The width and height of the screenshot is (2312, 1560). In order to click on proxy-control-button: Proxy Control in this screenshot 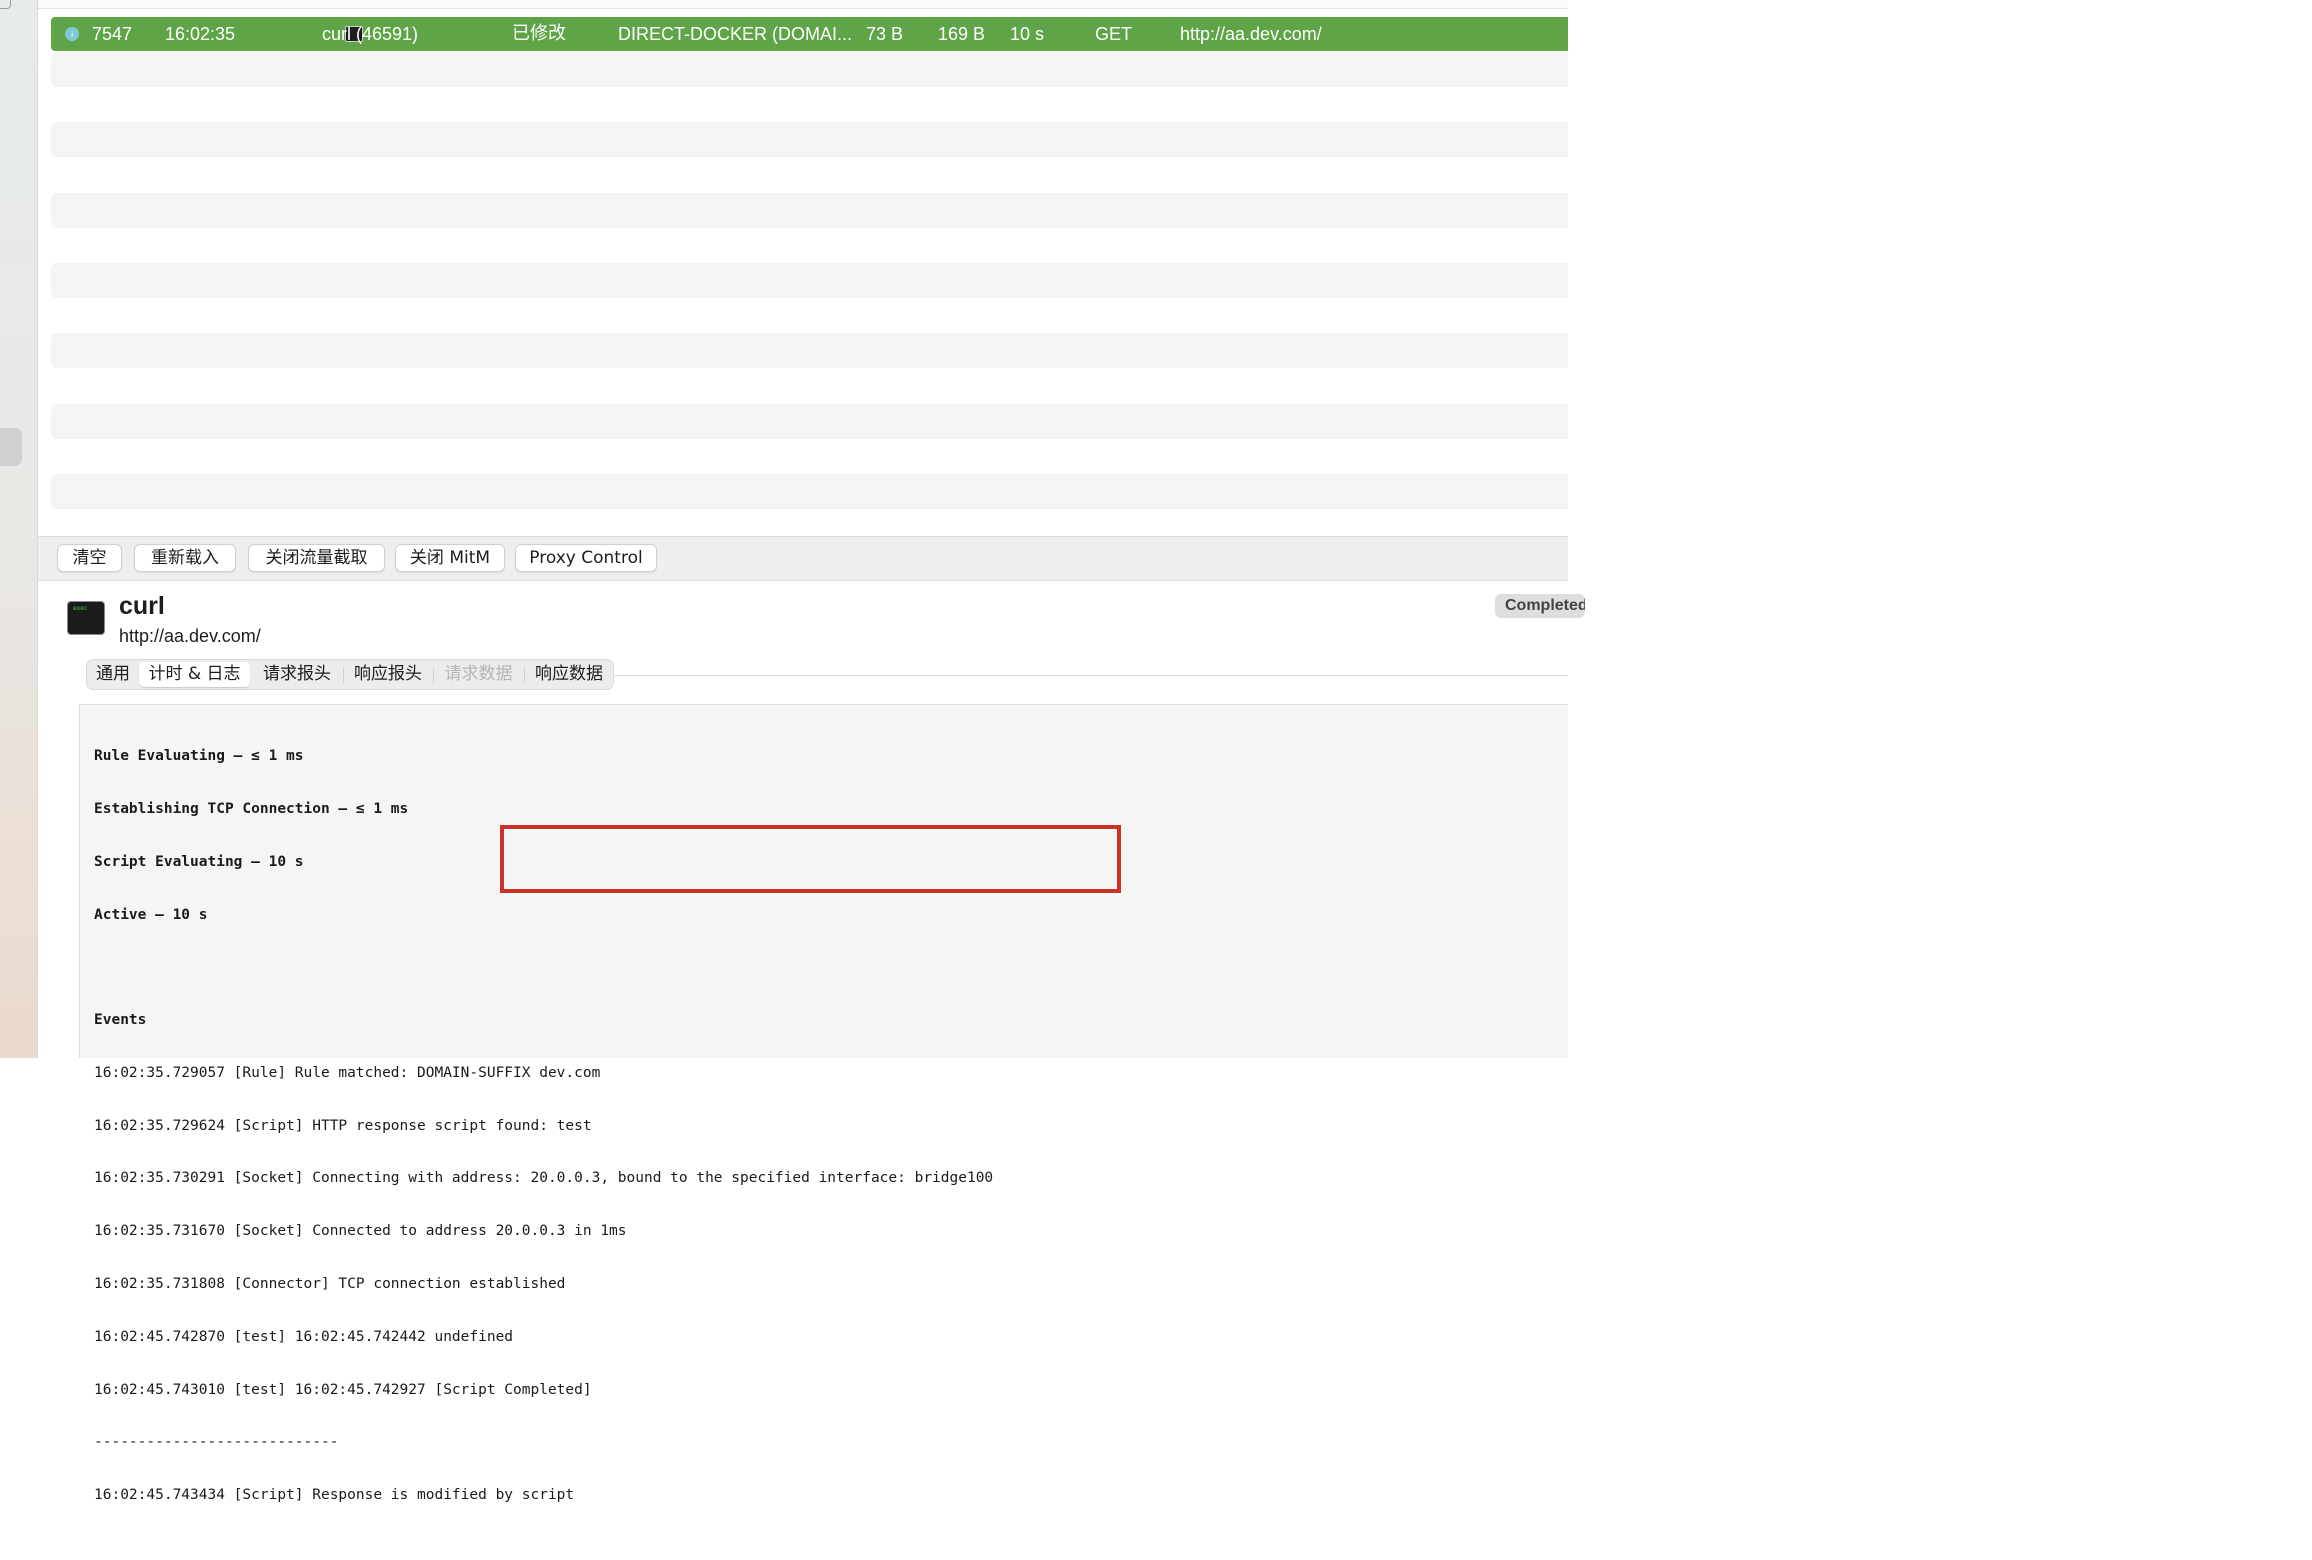, I will do `click(586, 558)`.